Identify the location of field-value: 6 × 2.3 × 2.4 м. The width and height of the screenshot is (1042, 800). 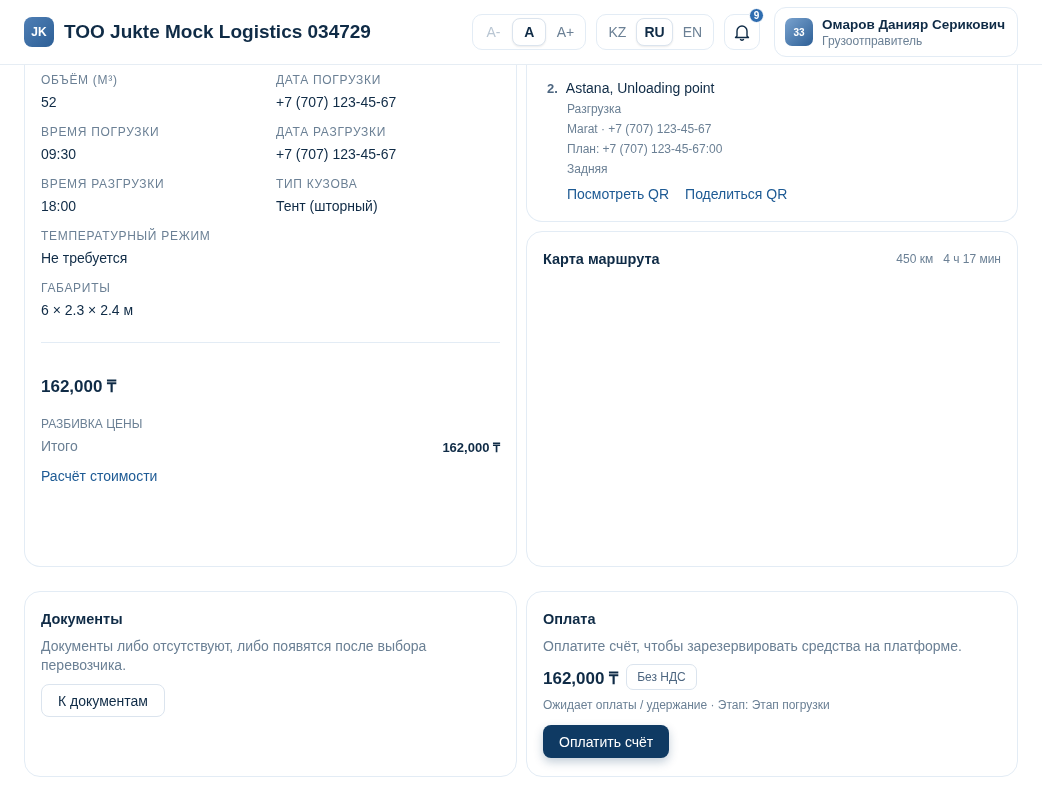
(88, 310).